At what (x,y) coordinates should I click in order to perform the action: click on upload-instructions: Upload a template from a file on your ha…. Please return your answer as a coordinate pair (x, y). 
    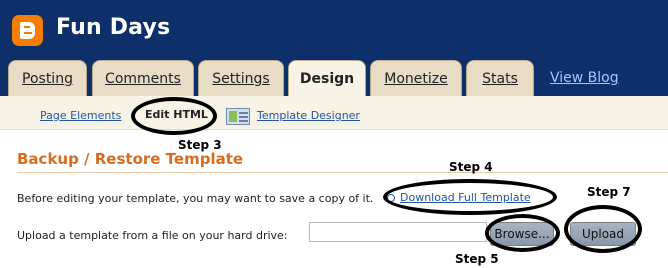
    Looking at the image, I should click on (152, 235).